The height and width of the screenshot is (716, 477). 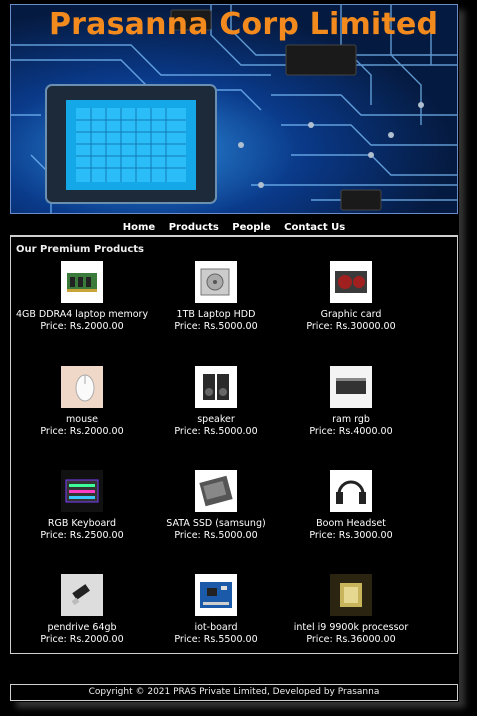 I want to click on product-card: ram rgb Price: Rs.4000.00, so click(x=351, y=402).